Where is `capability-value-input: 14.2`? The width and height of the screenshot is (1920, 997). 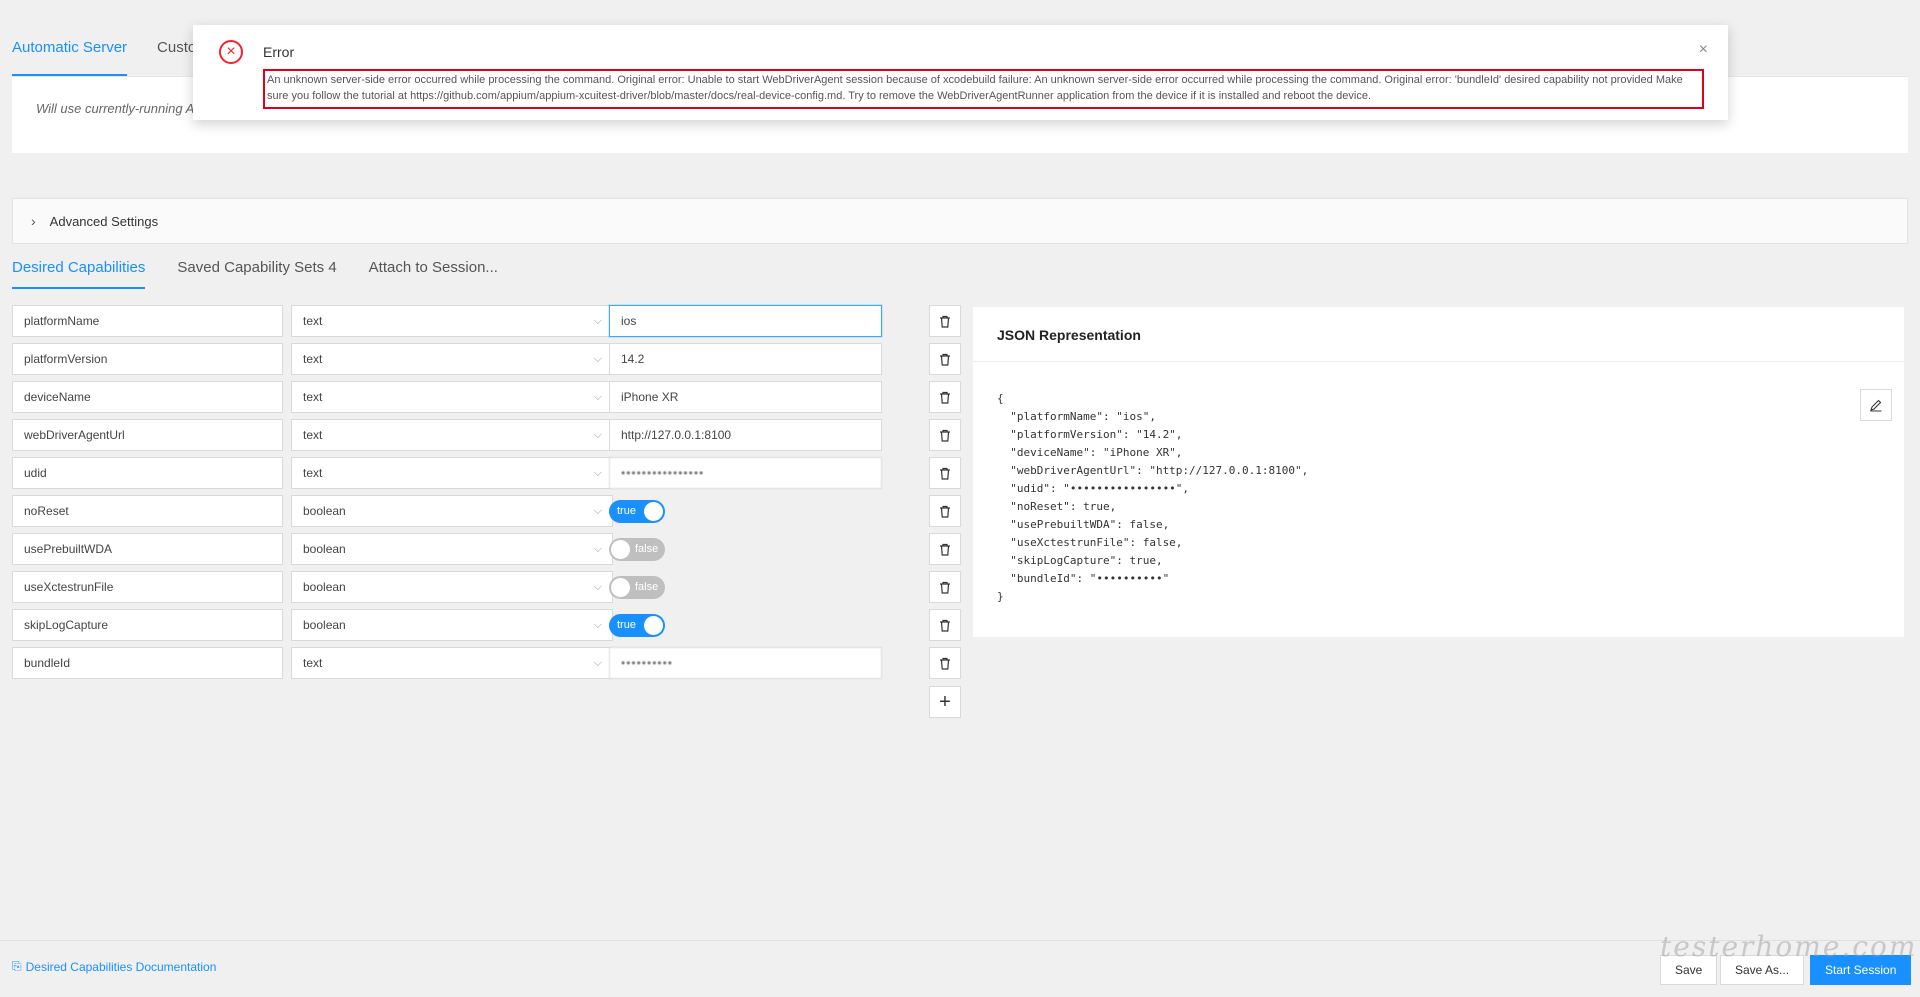
capability-value-input: 14.2 is located at coordinates (745, 359).